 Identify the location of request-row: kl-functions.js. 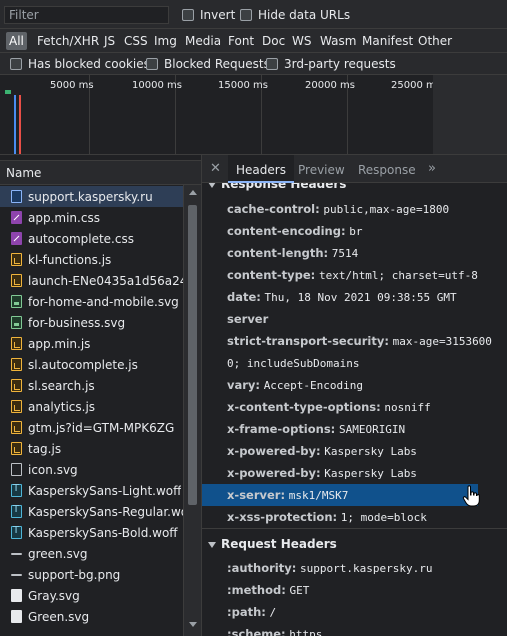
(91, 259).